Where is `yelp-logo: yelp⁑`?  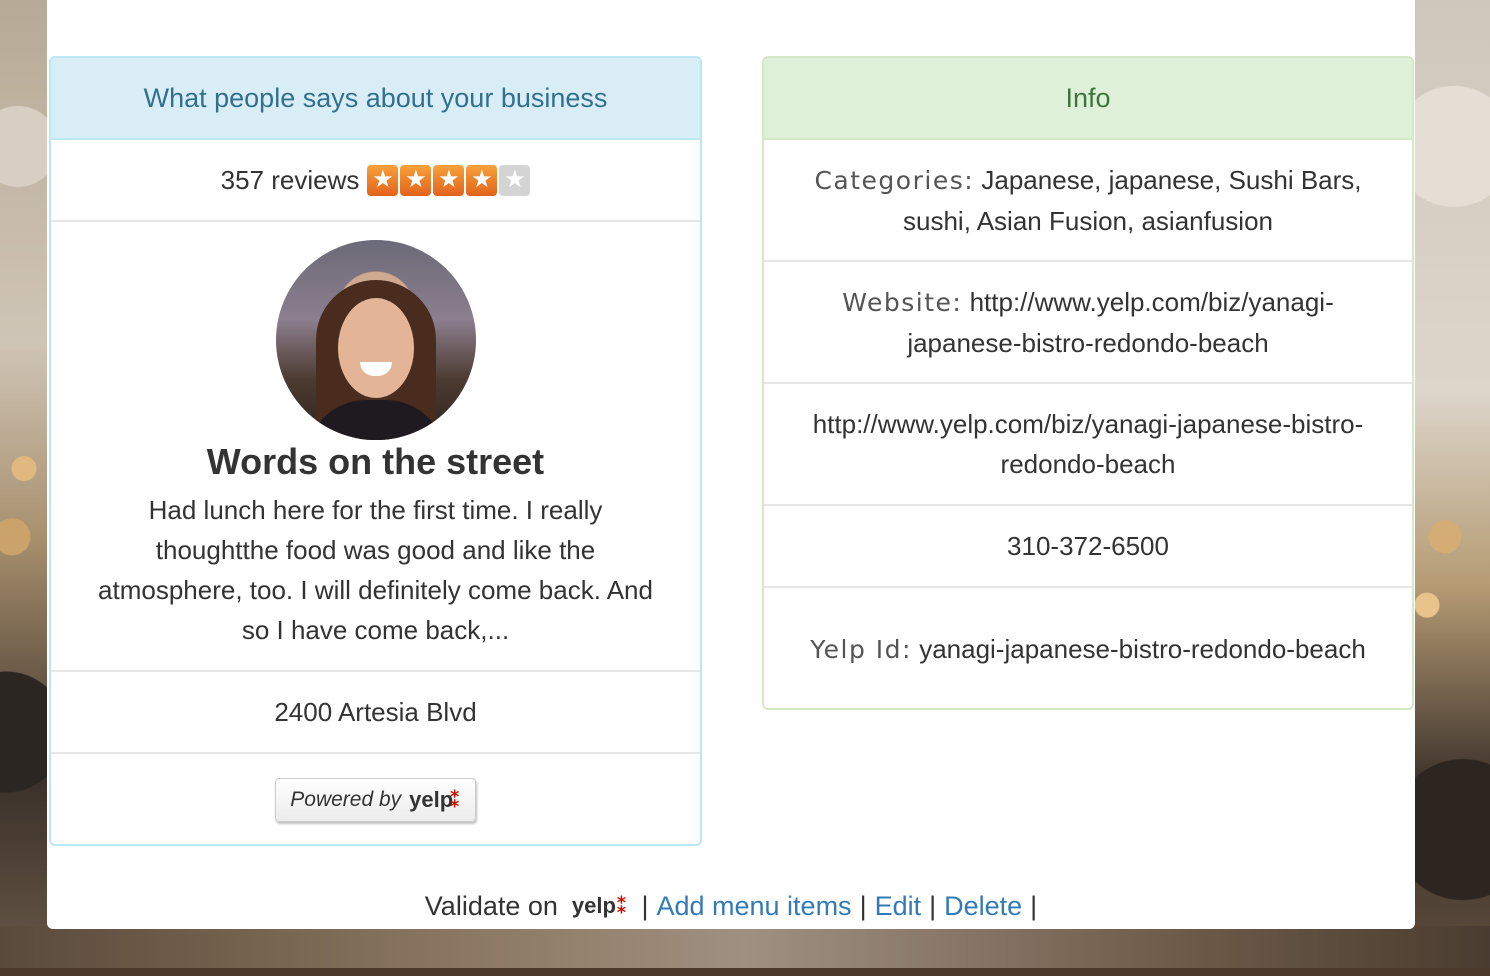
yelp-logo: yelp⁑ is located at coordinates (435, 799).